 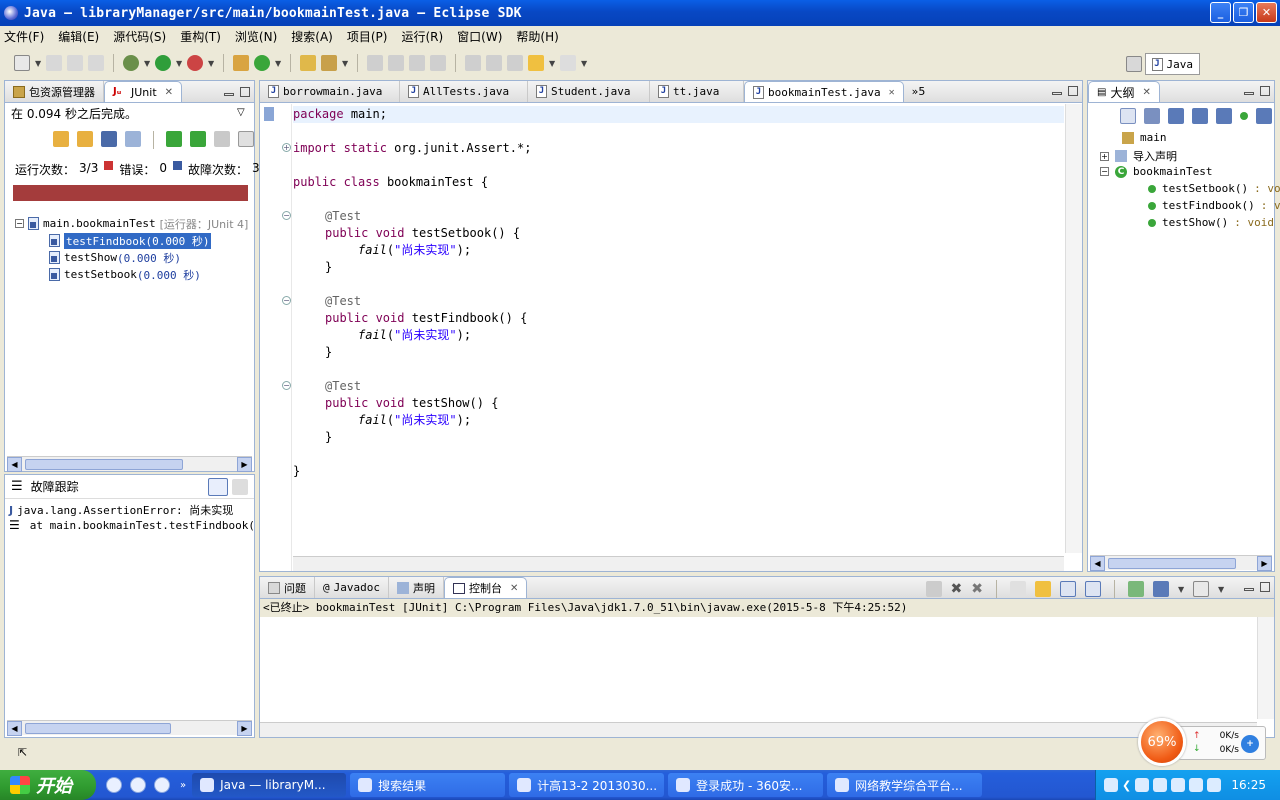 I want to click on task-search-results: 搜索结果, so click(x=428, y=785).